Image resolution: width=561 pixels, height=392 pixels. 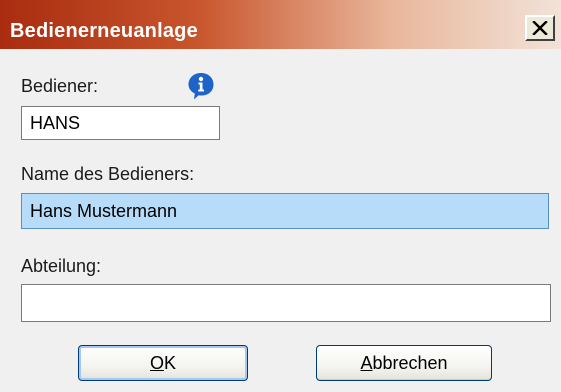 I want to click on close-button, so click(x=540, y=28).